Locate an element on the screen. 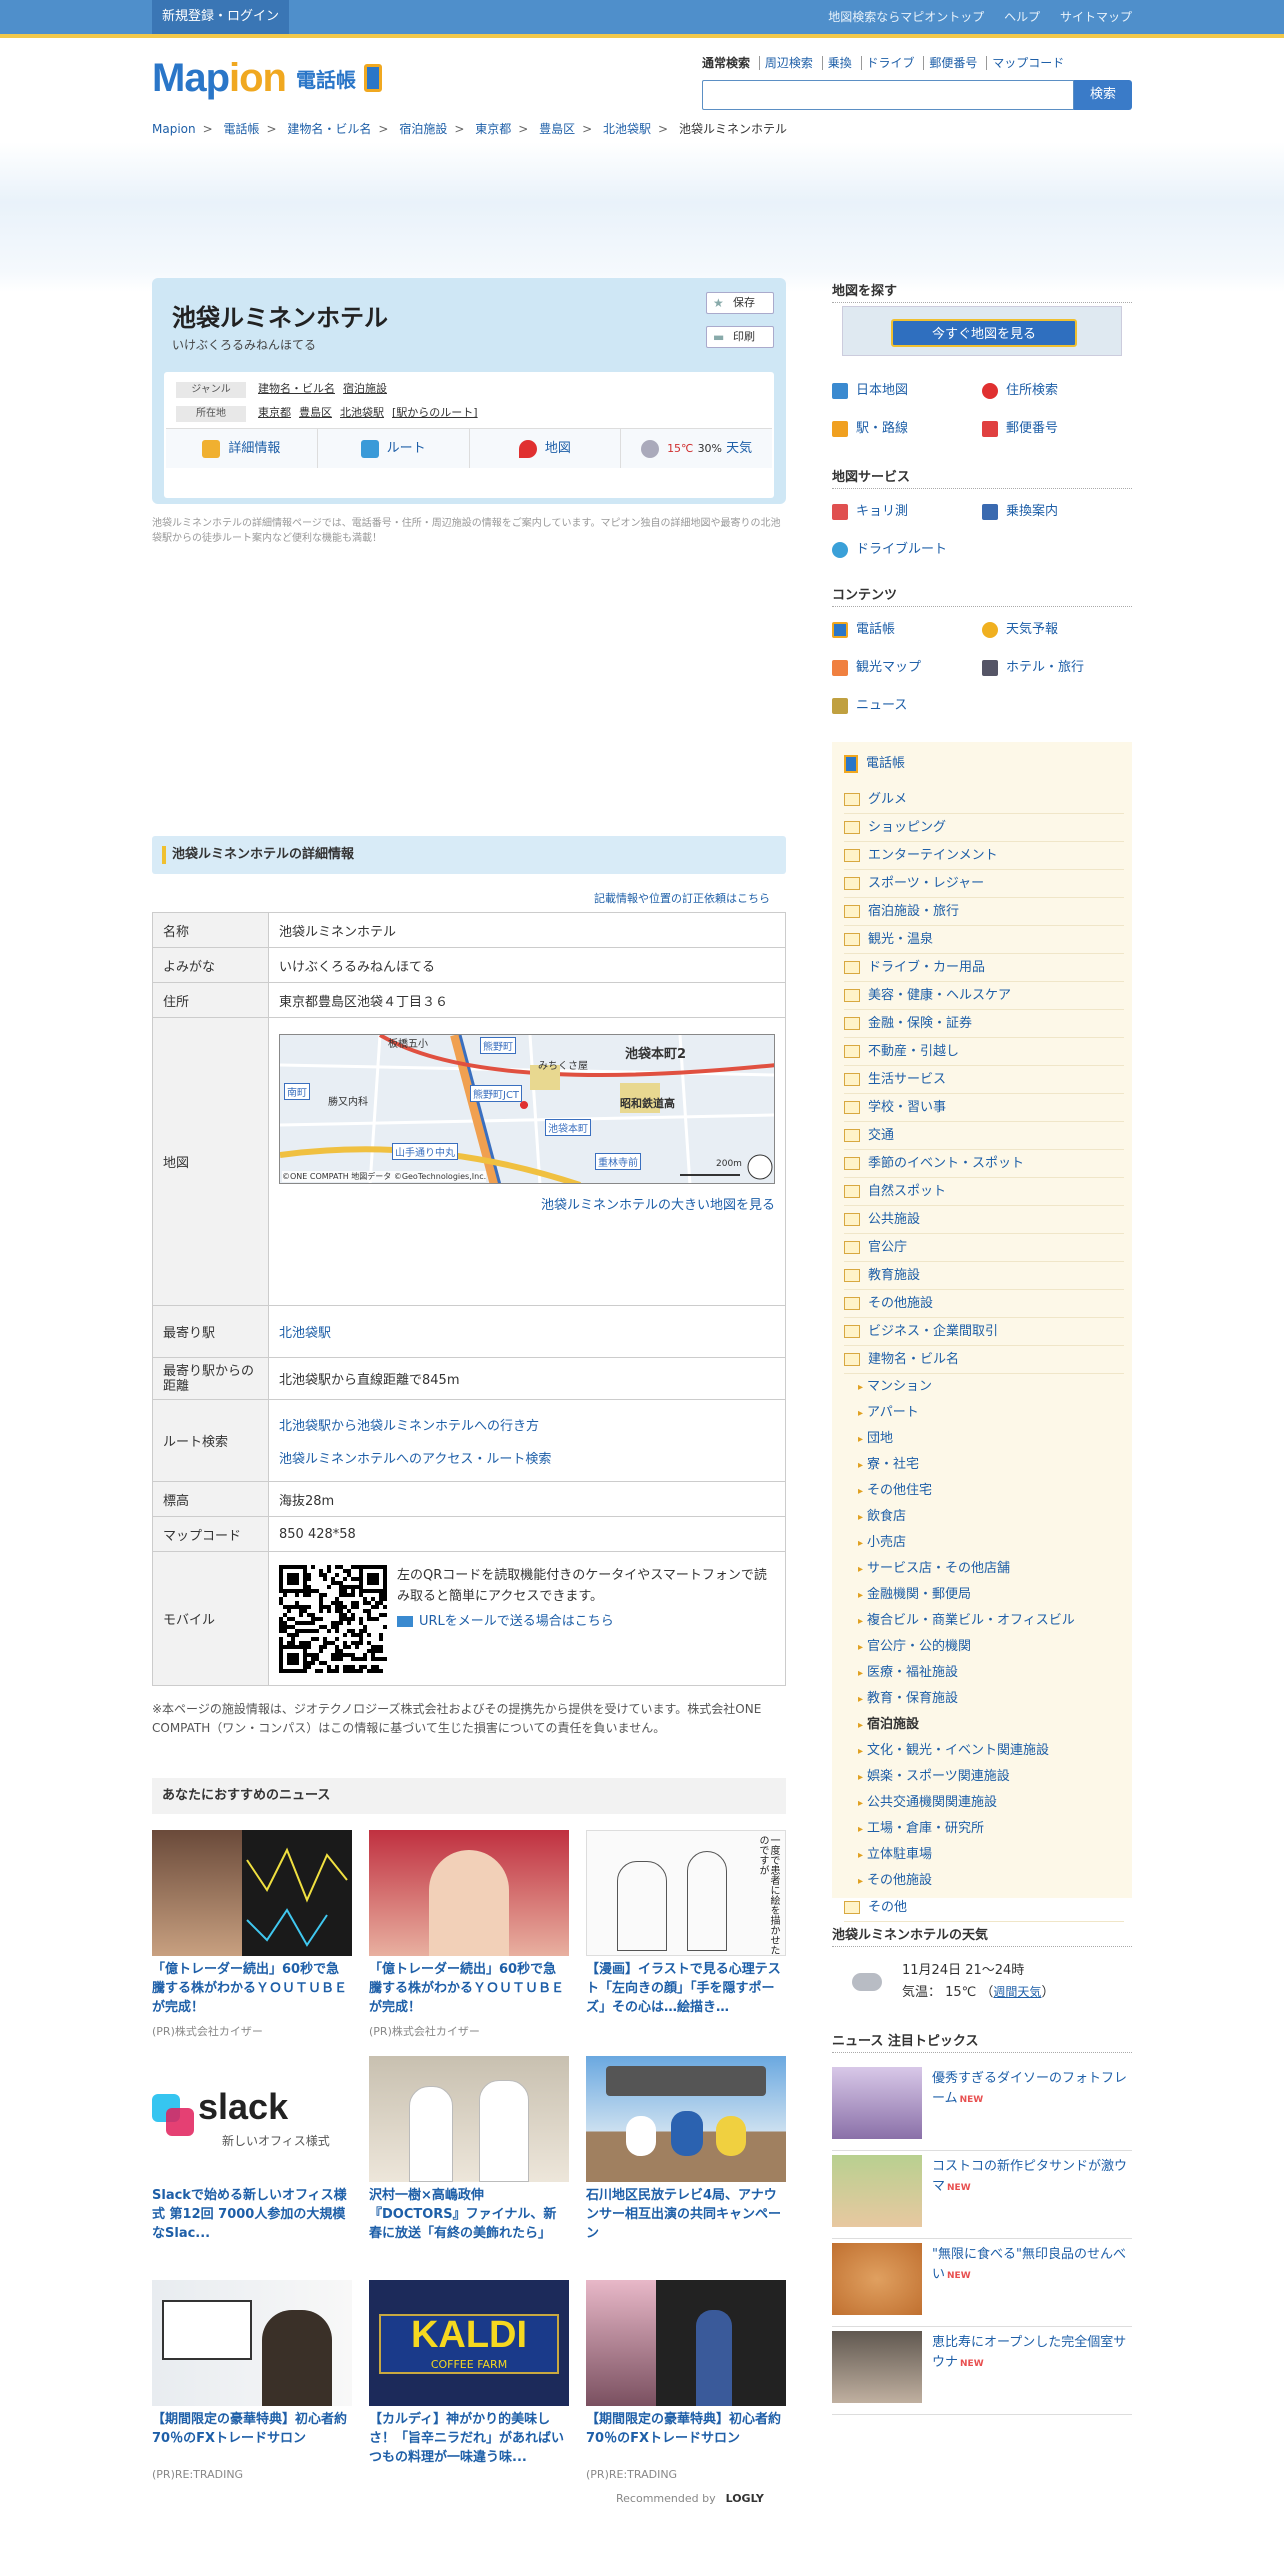  subcategory-item: マンション is located at coordinates (984, 1387).